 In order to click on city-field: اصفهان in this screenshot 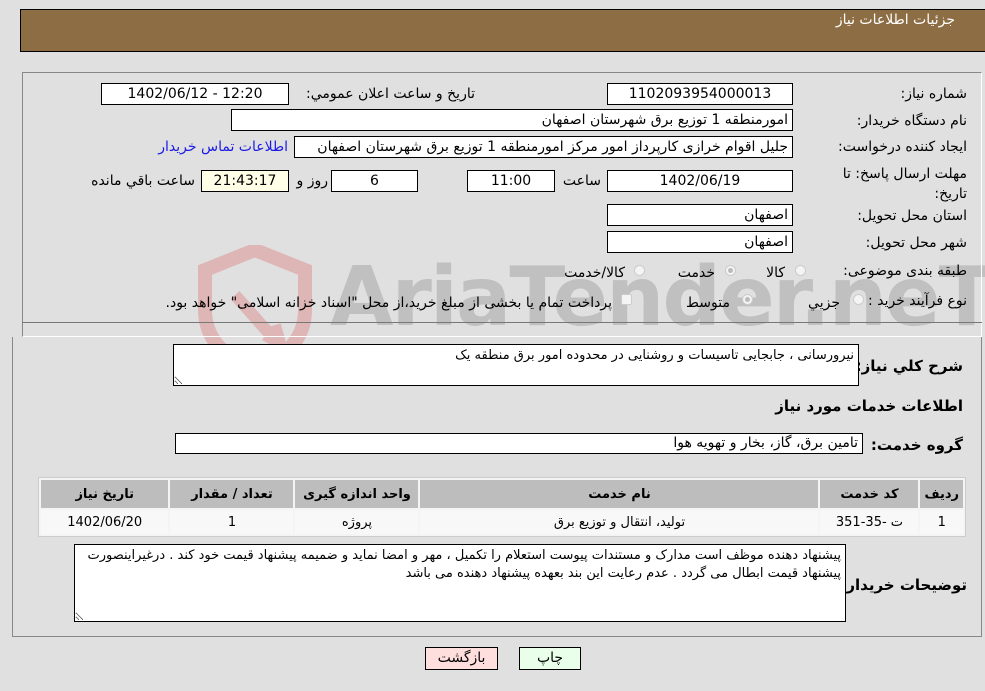, I will do `click(700, 242)`.